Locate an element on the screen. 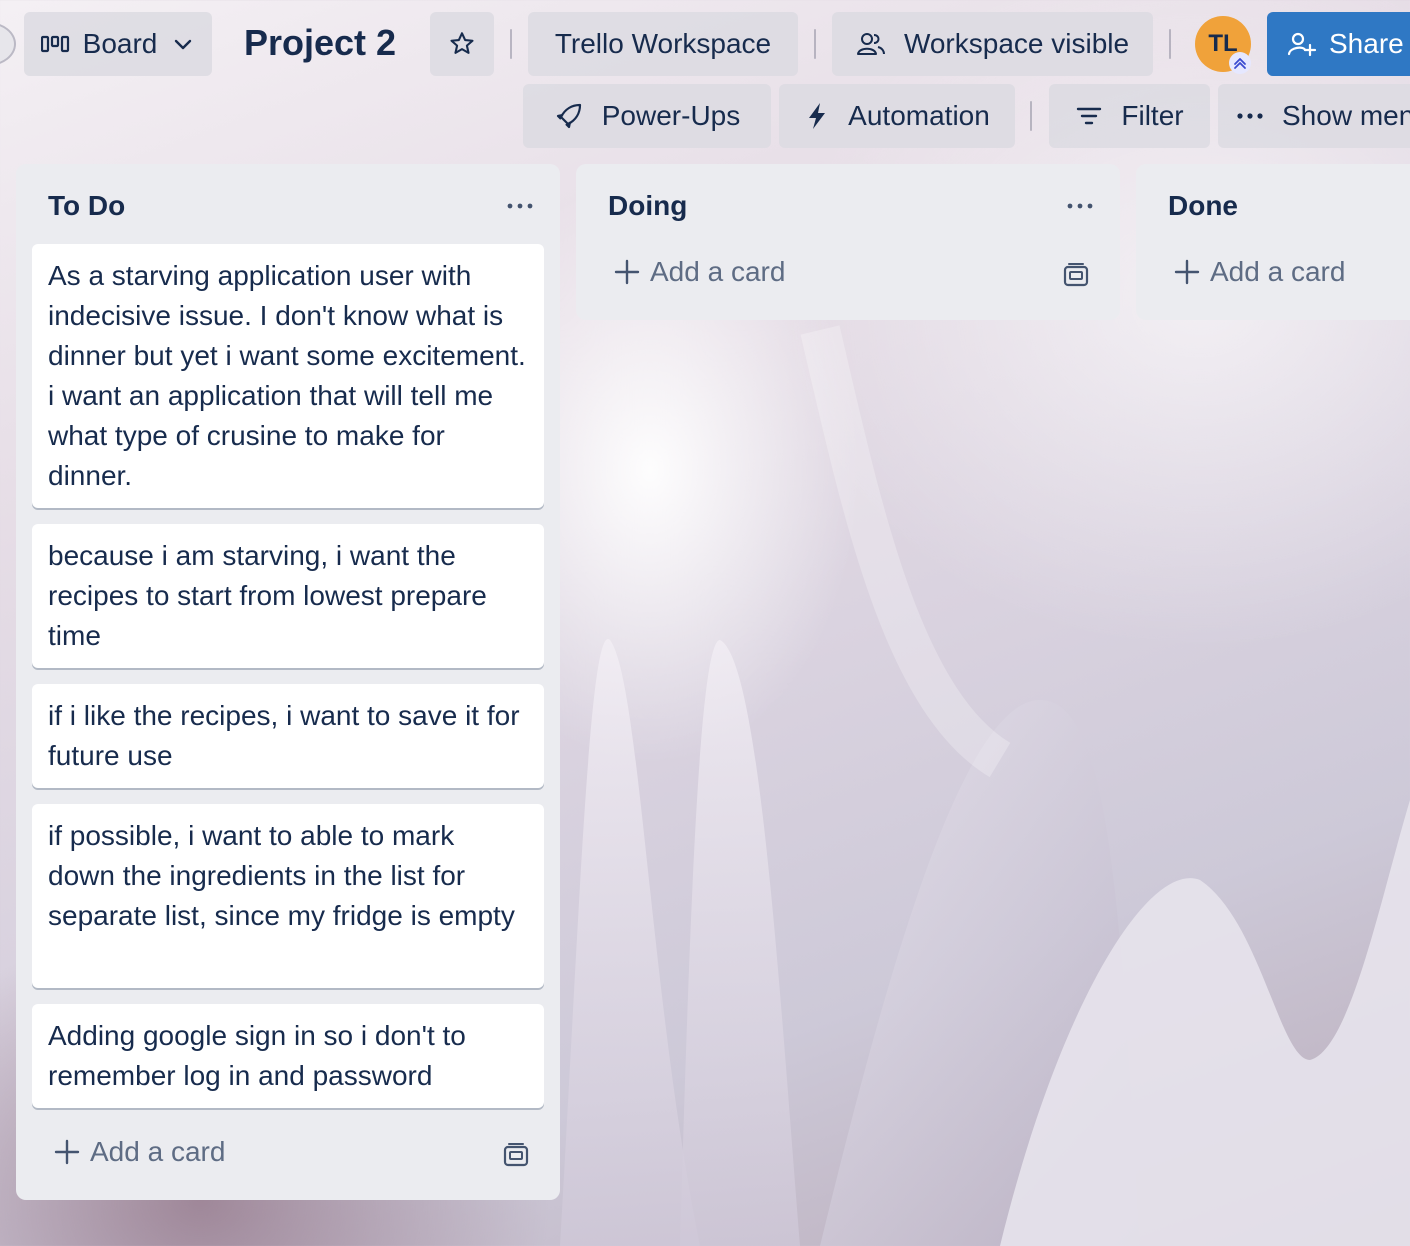 The width and height of the screenshot is (1410, 1246). share-button: Share is located at coordinates (1338, 44).